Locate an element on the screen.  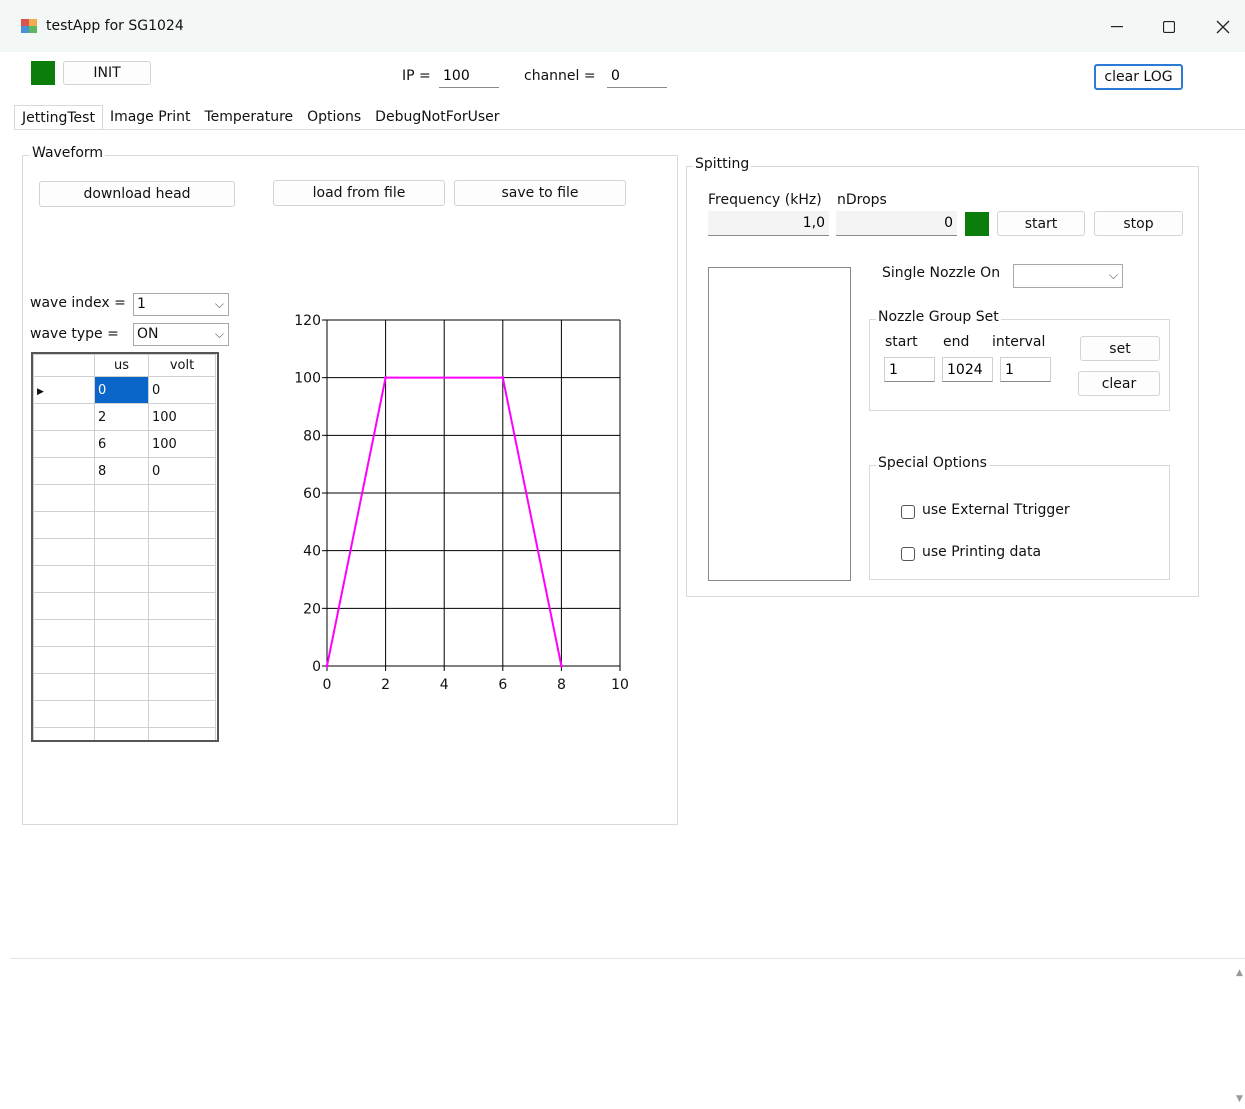
waveform-grid: us volt ▶ 0 0 2 100 6 100 8 0 is located at coordinates (125, 547).